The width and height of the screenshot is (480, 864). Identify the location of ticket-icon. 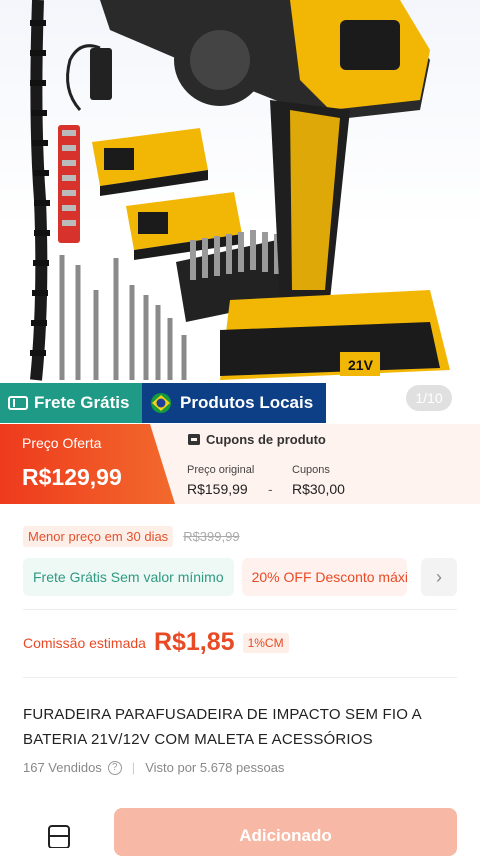
(18, 403).